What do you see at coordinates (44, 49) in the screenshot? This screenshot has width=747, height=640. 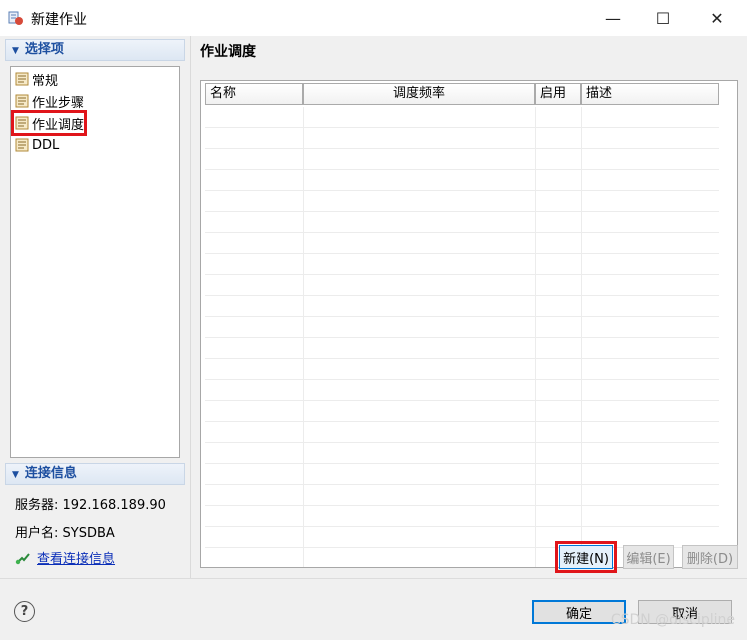 I see `section-label: 选择项` at bounding box center [44, 49].